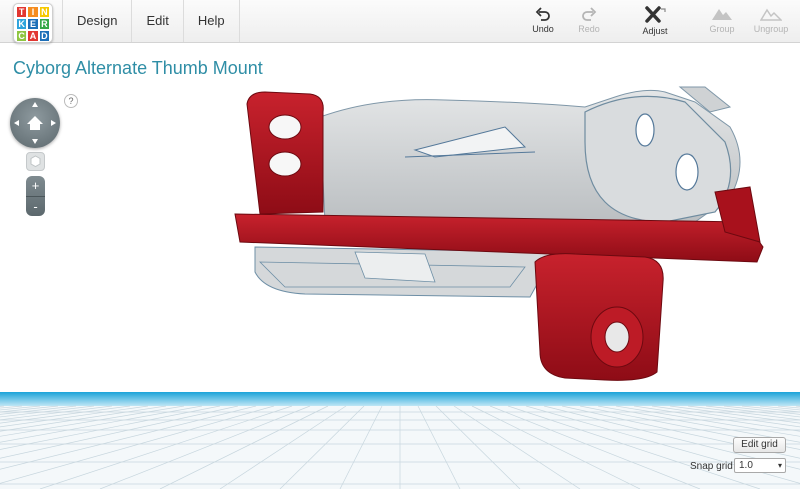 The image size is (800, 489). What do you see at coordinates (35, 207) in the screenshot?
I see `zoom-out-button: -` at bounding box center [35, 207].